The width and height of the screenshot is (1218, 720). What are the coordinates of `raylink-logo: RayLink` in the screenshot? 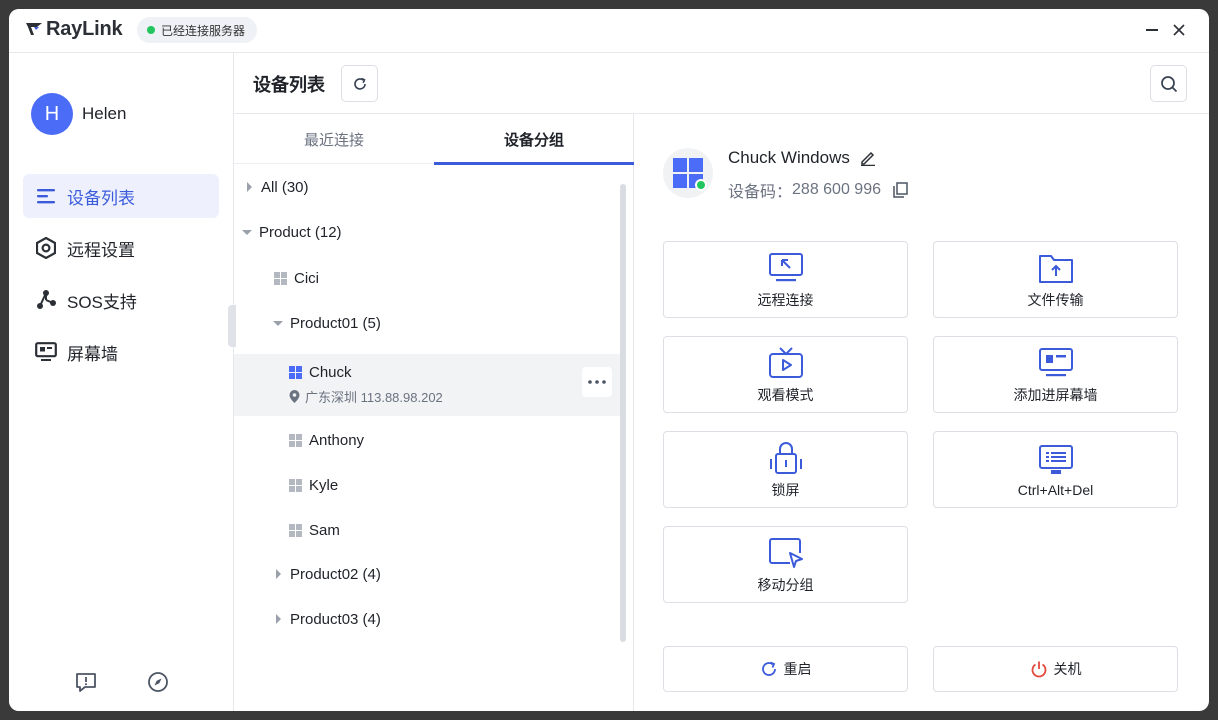 It's located at (74, 29).